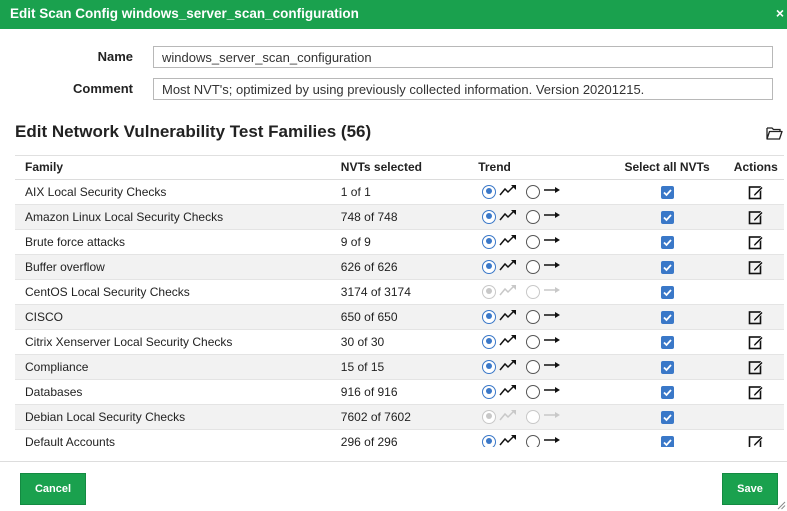  What do you see at coordinates (750, 489) in the screenshot?
I see `save-button: Save` at bounding box center [750, 489].